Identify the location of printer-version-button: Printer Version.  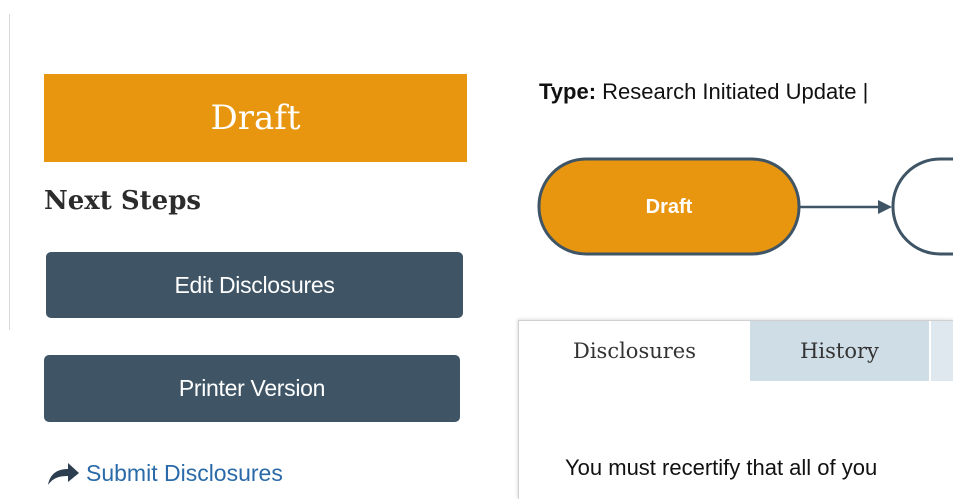
(252, 388).